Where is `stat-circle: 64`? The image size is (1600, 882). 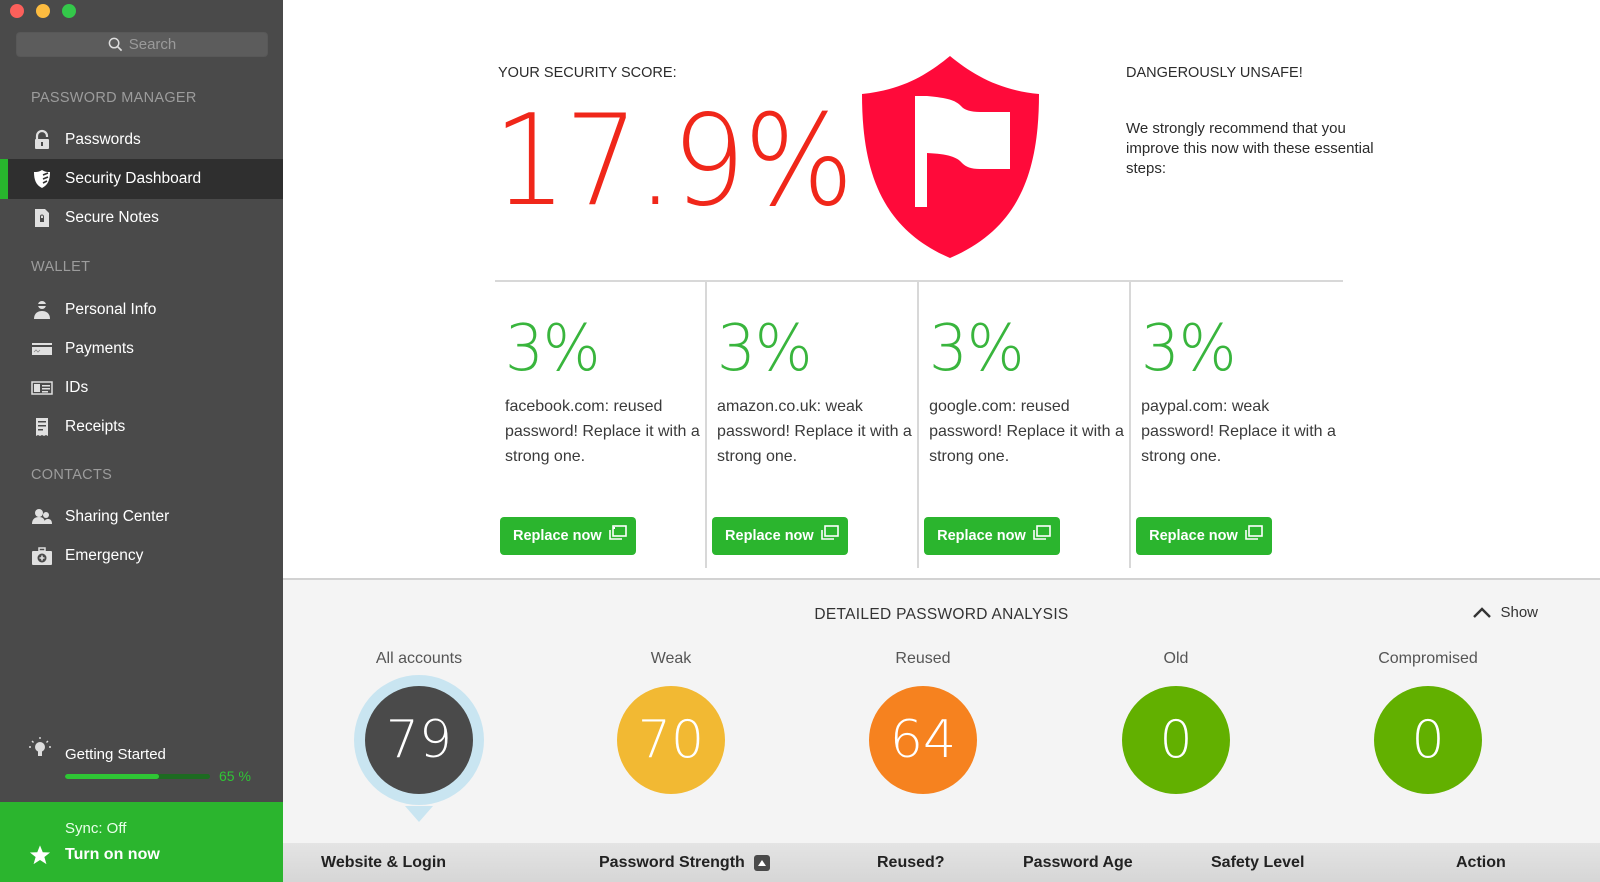 stat-circle: 64 is located at coordinates (923, 740).